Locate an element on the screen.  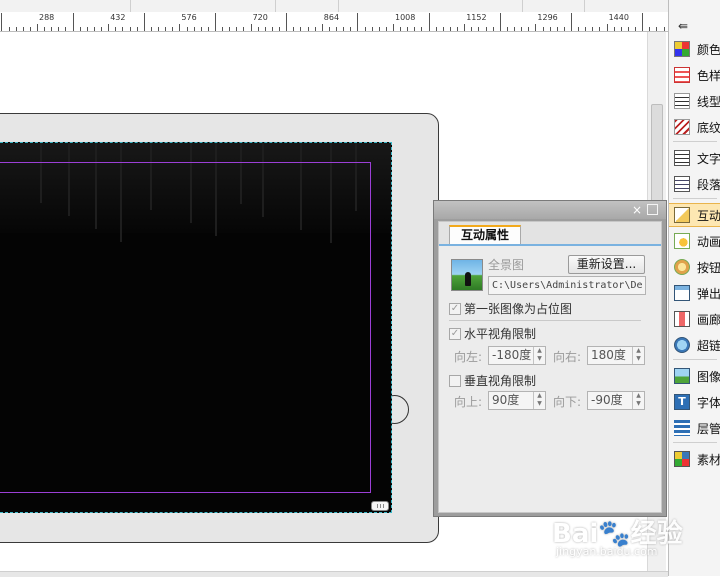
tool-item-text: 文字 is located at coordinates (694, 158).